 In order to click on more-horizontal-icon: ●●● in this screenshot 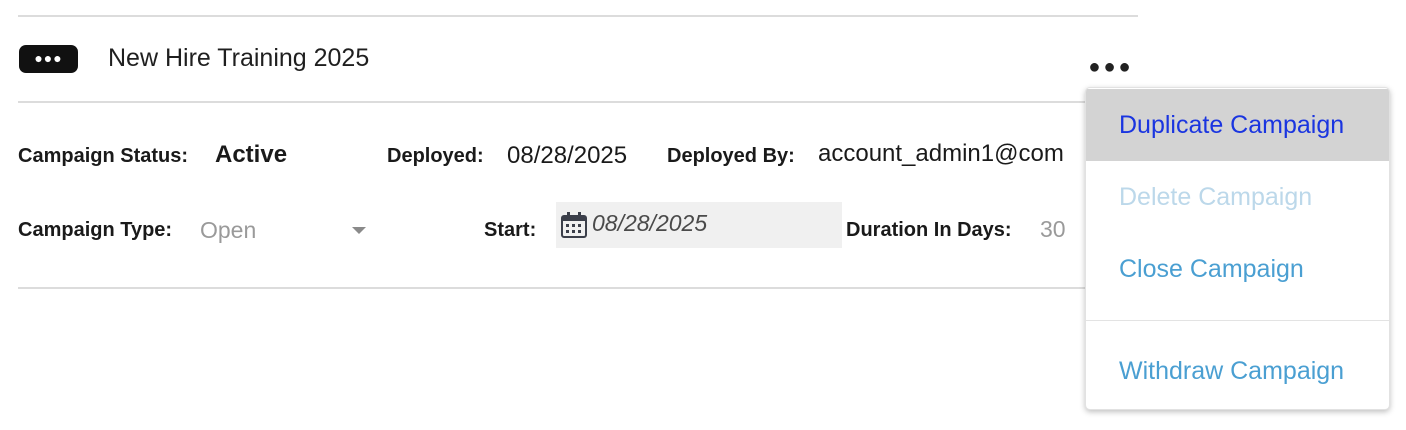, I will do `click(1111, 67)`.